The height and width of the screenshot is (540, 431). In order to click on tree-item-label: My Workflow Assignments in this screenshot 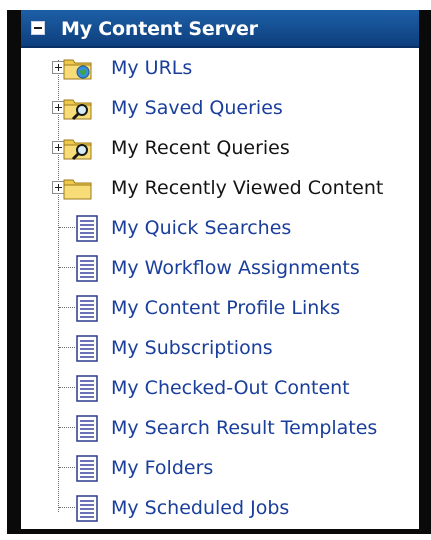, I will do `click(235, 268)`.